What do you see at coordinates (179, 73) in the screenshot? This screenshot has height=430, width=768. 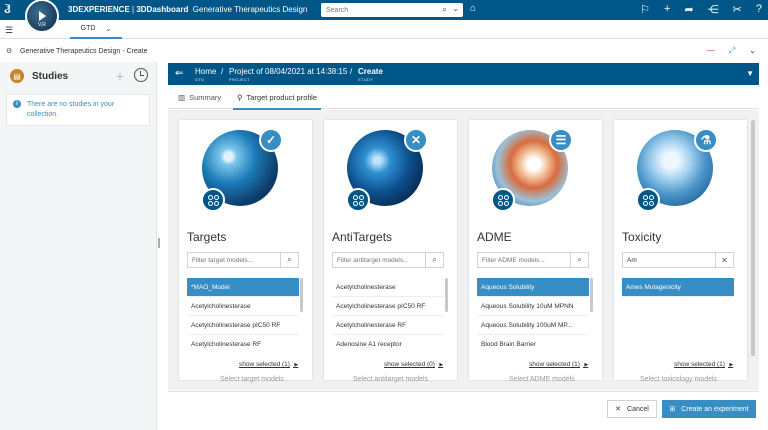 I see `back-icon: ⇐` at bounding box center [179, 73].